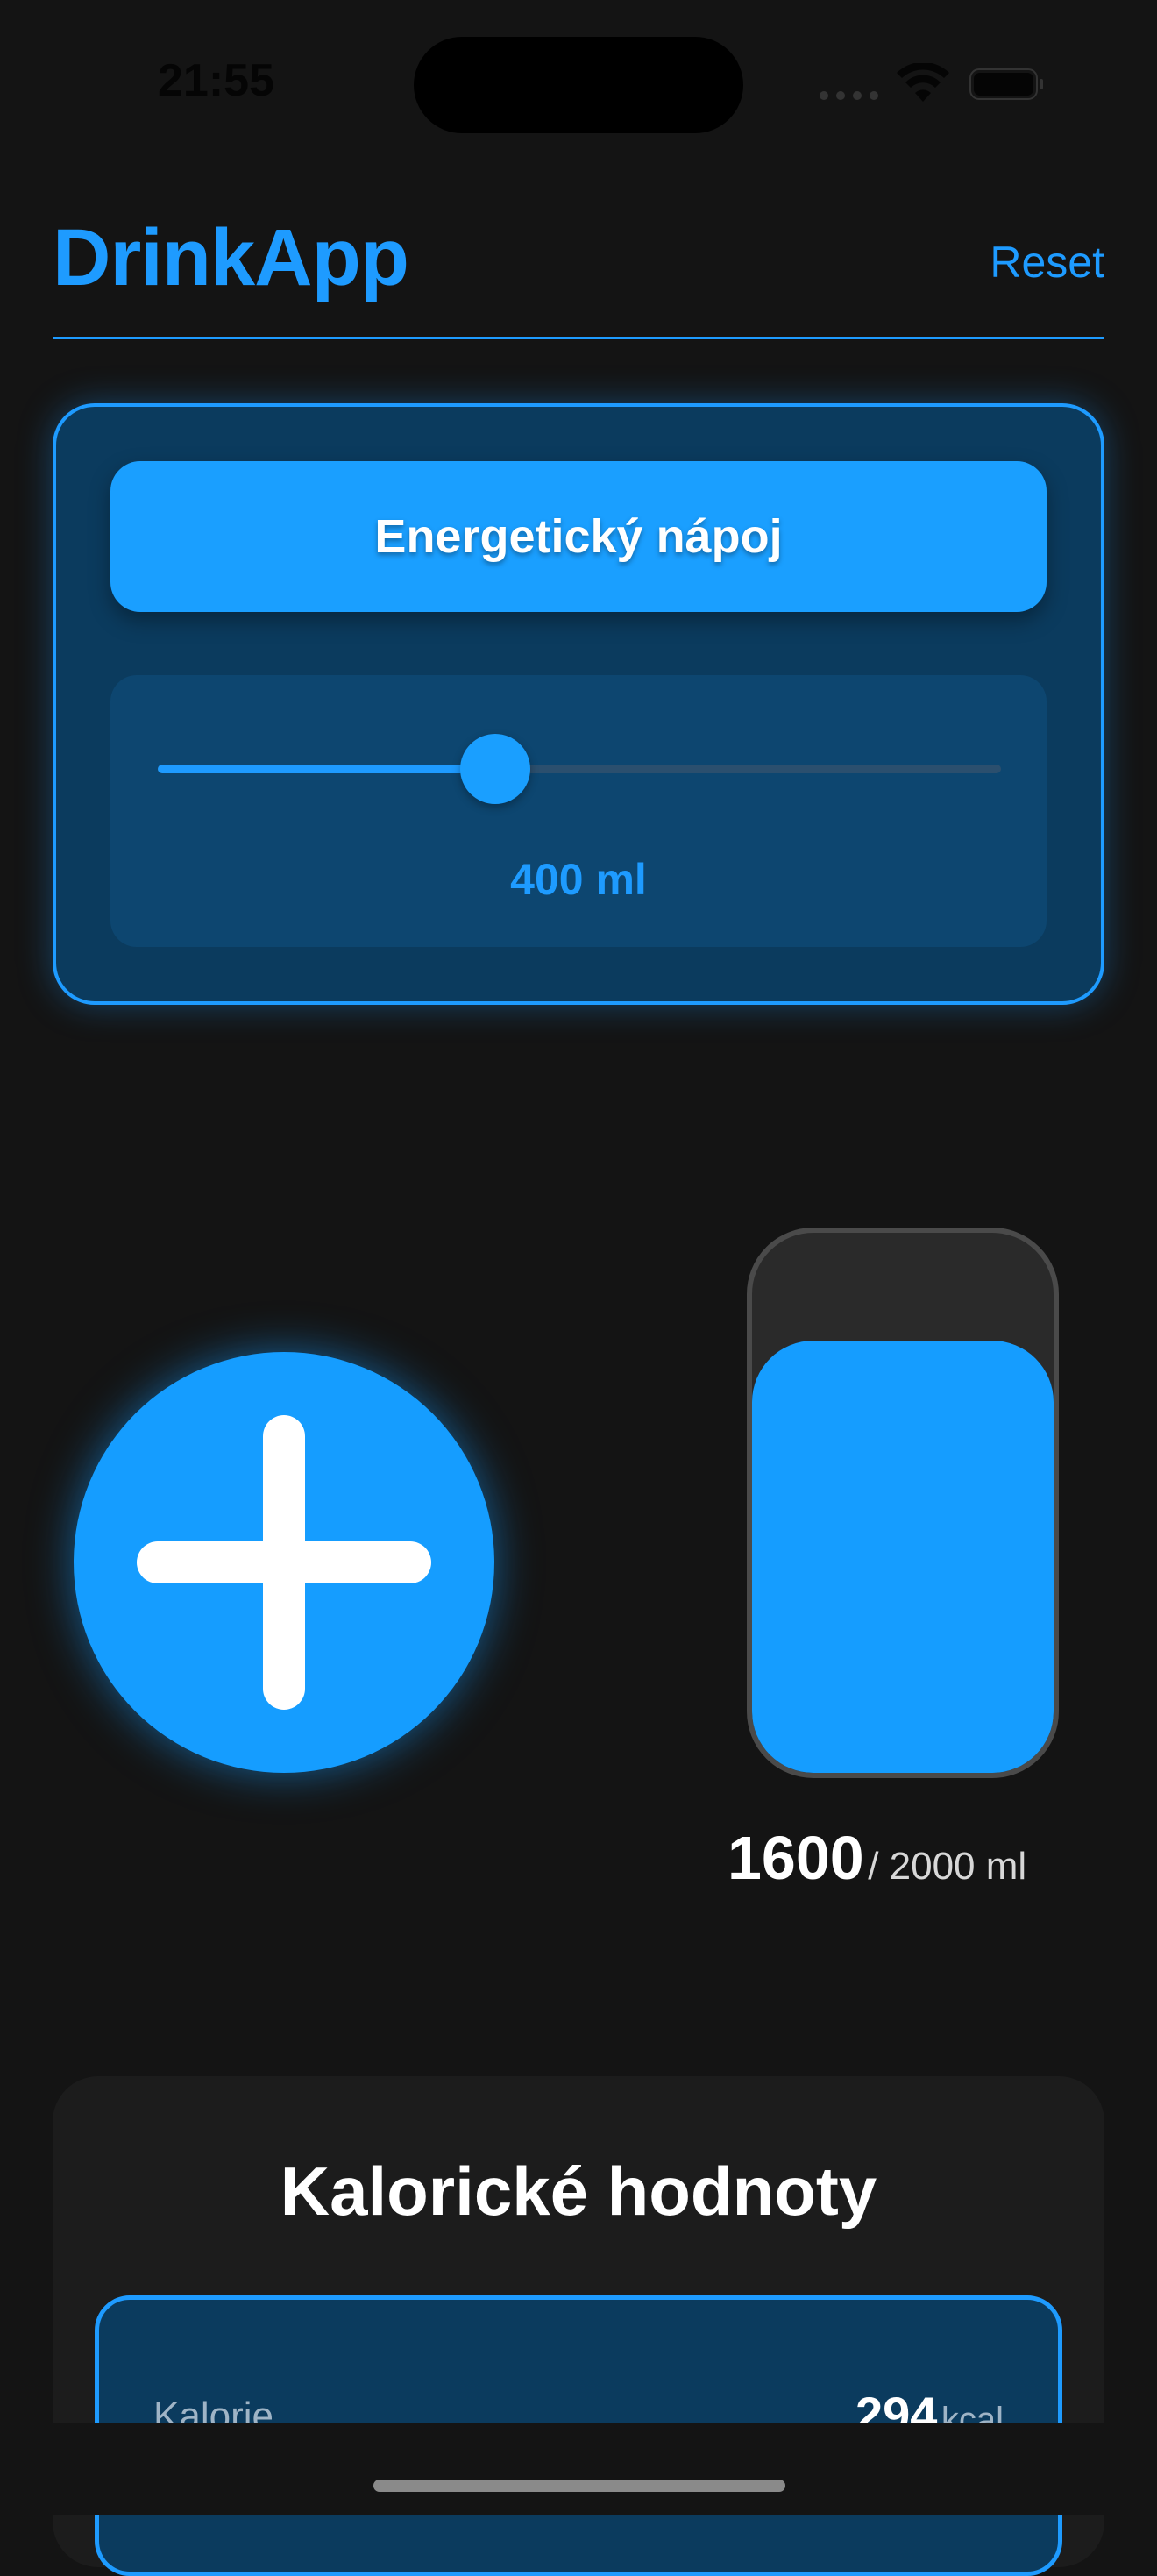 The image size is (1157, 2576). What do you see at coordinates (578, 338) in the screenshot?
I see `header-divider` at bounding box center [578, 338].